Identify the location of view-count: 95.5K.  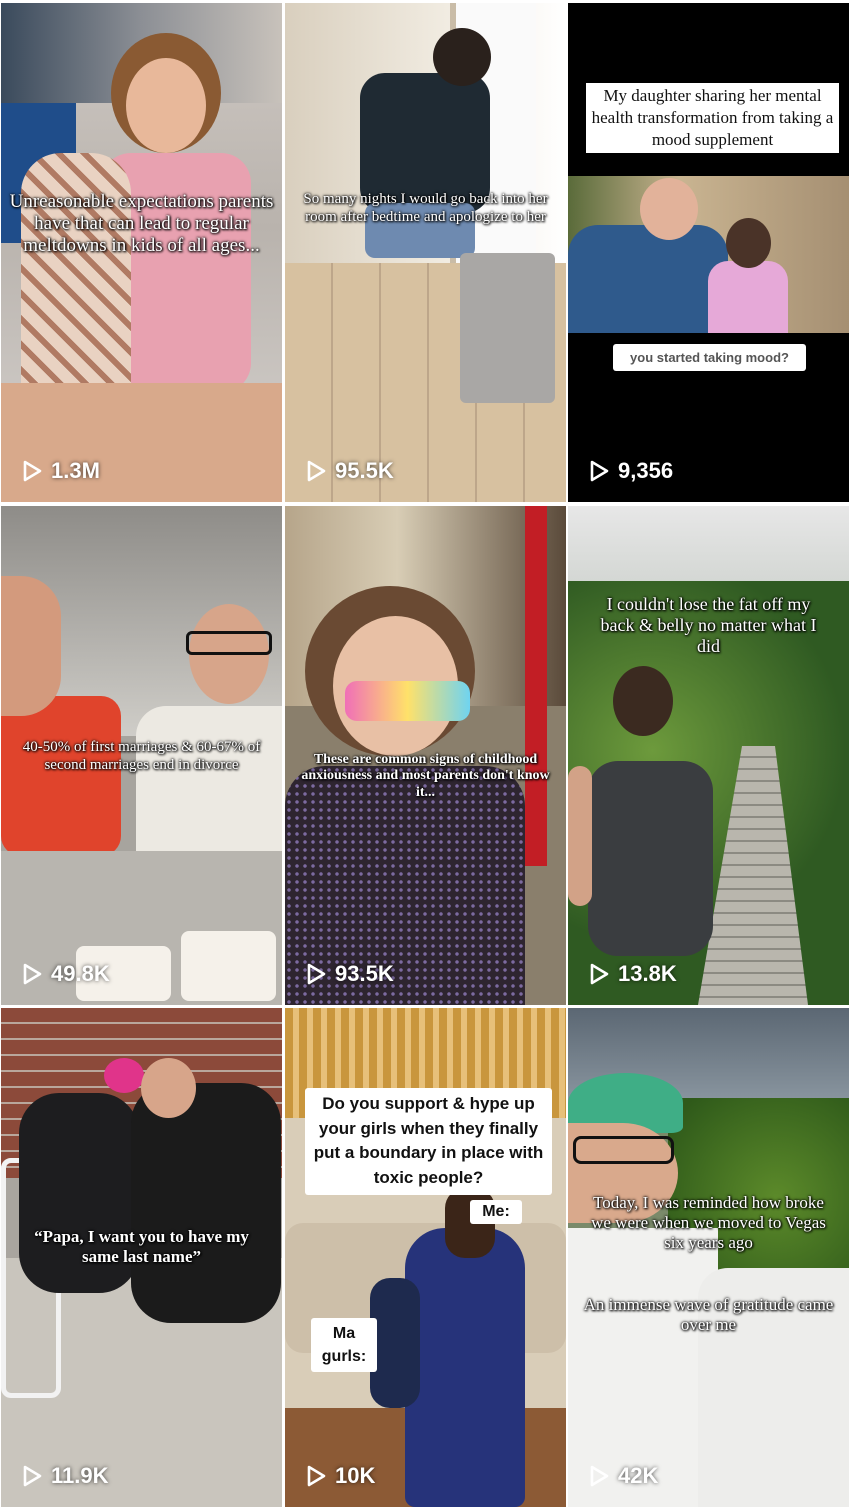
(349, 471).